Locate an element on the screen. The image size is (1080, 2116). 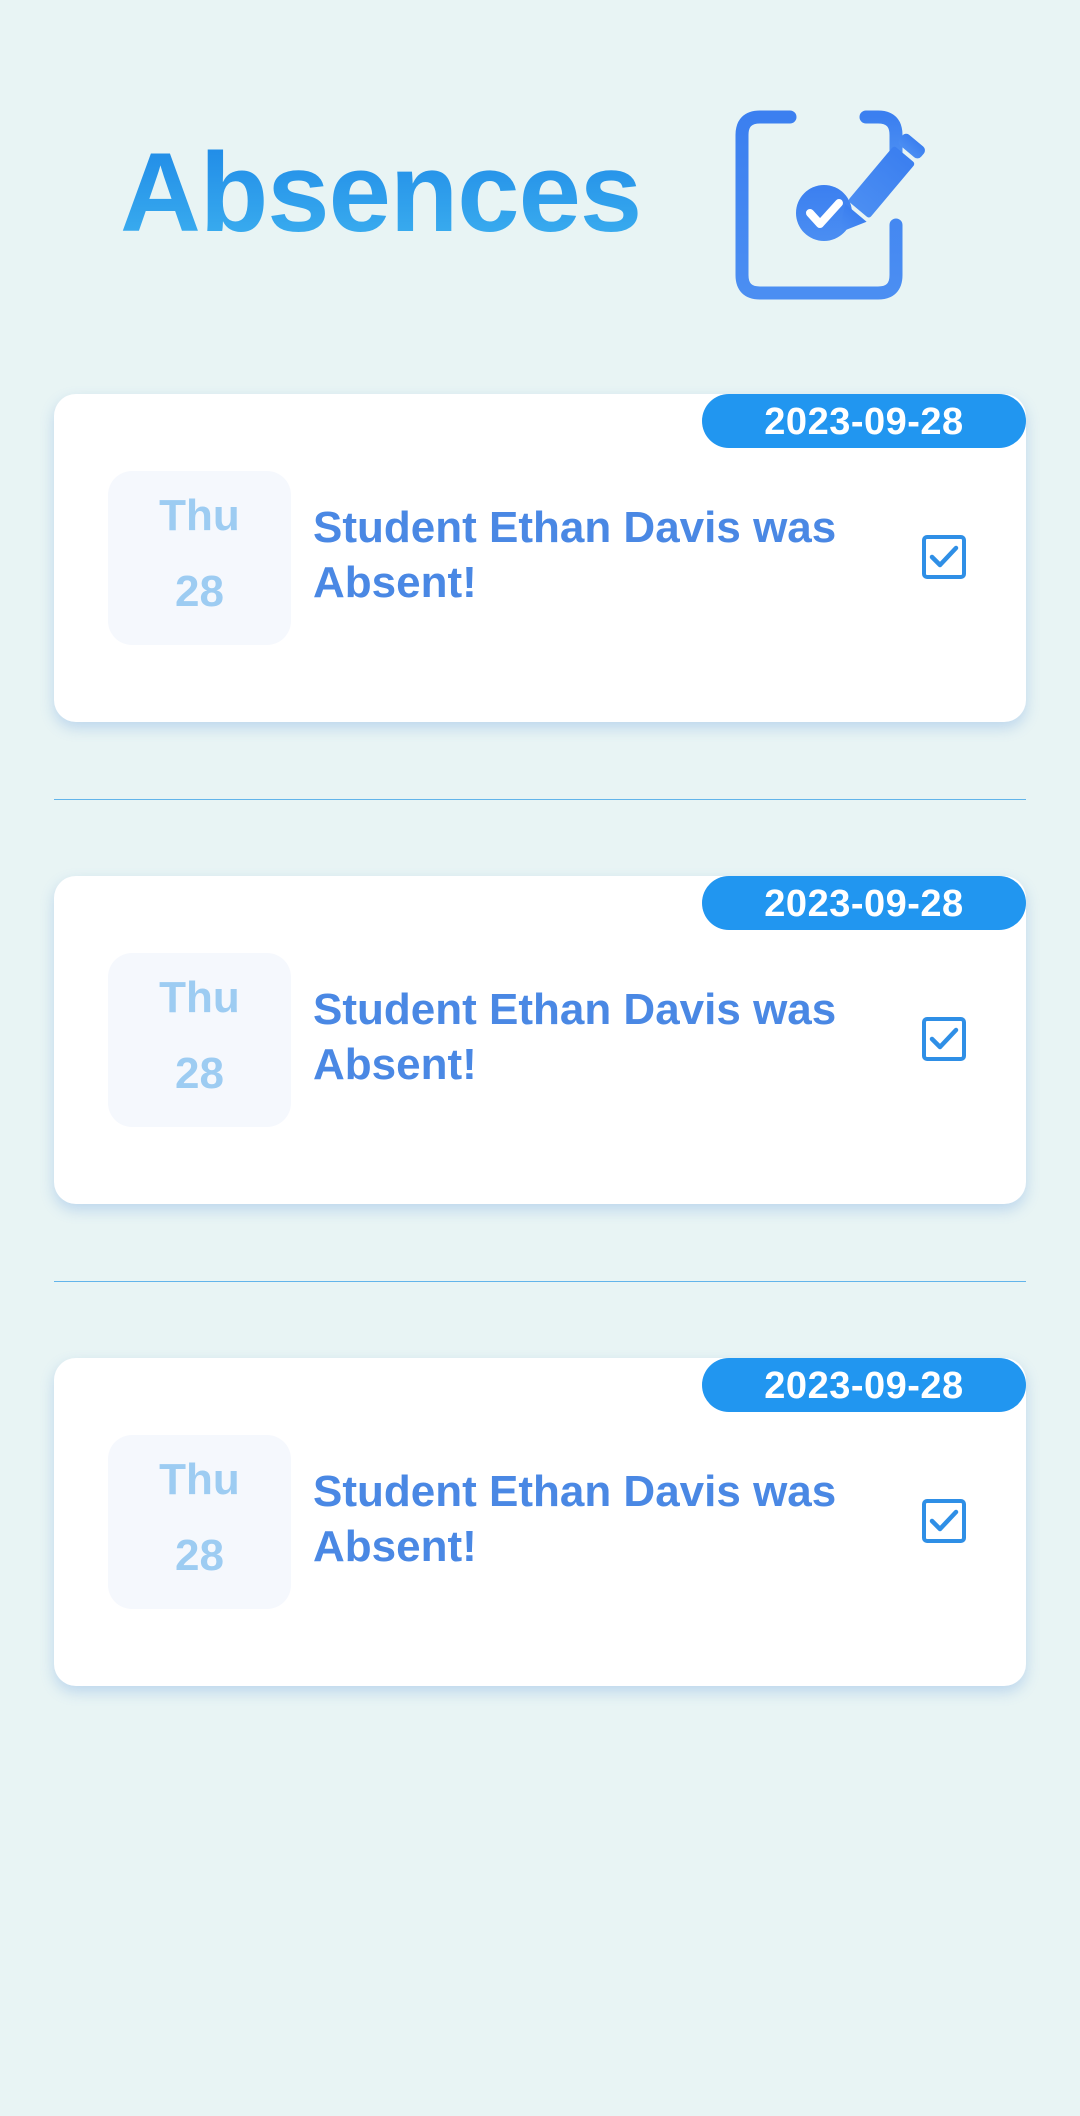
calendar-checklist-edit-icon is located at coordinates (830, 198).